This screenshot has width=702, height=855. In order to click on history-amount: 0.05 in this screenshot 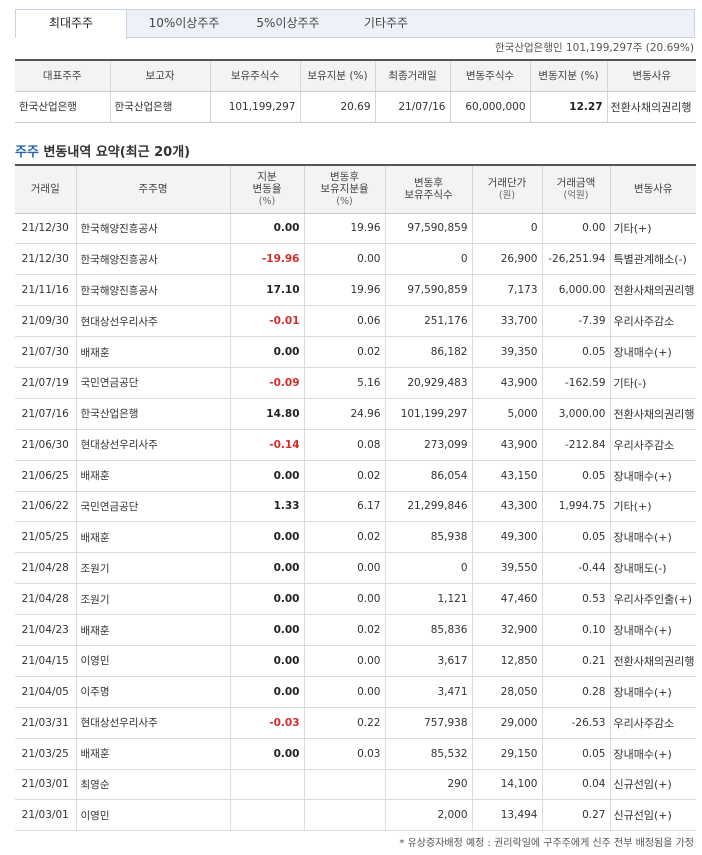, I will do `click(576, 352)`.